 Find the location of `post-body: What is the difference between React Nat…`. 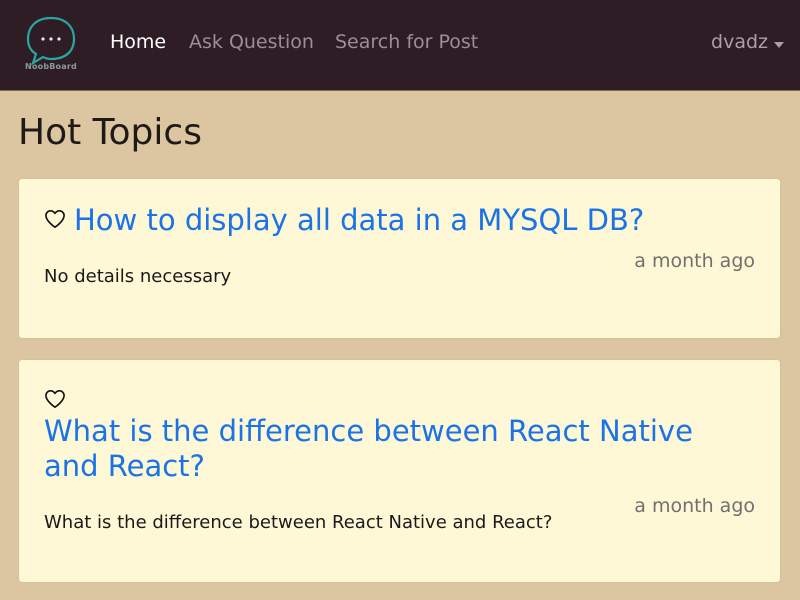

post-body: What is the difference between React Nat… is located at coordinates (298, 522).